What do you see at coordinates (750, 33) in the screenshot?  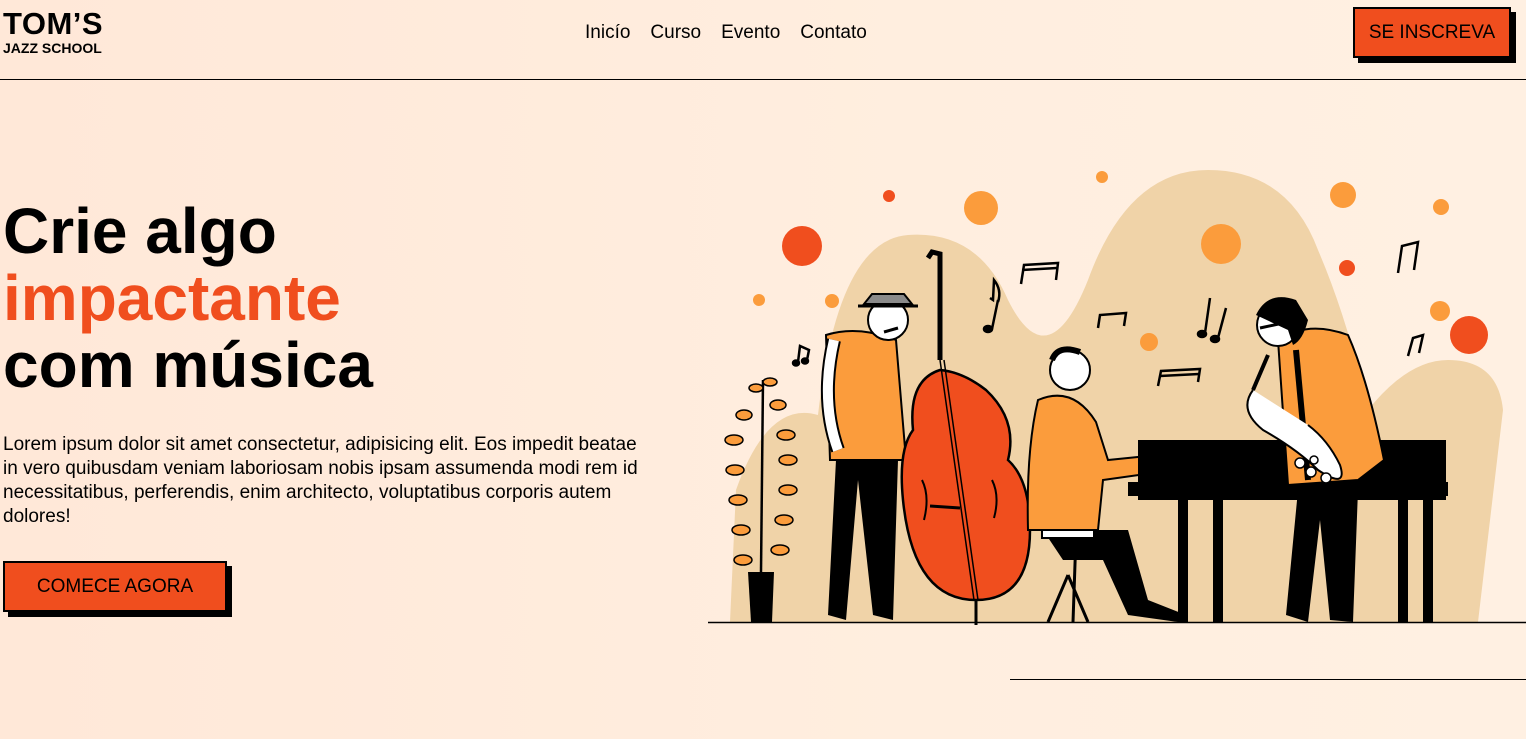 I see `nav-link-evento: Evento` at bounding box center [750, 33].